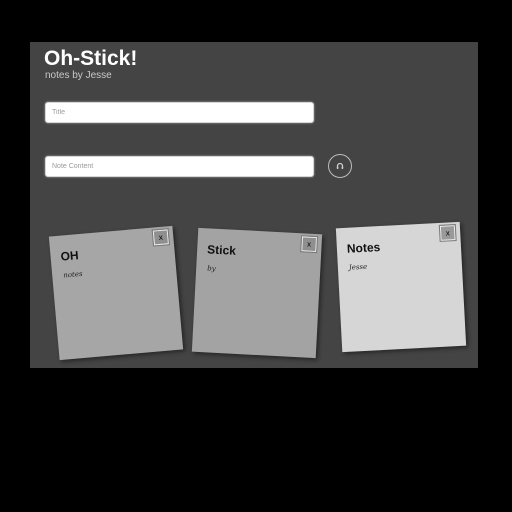 The image size is (512, 512). I want to click on note-body: notes, so click(72, 274).